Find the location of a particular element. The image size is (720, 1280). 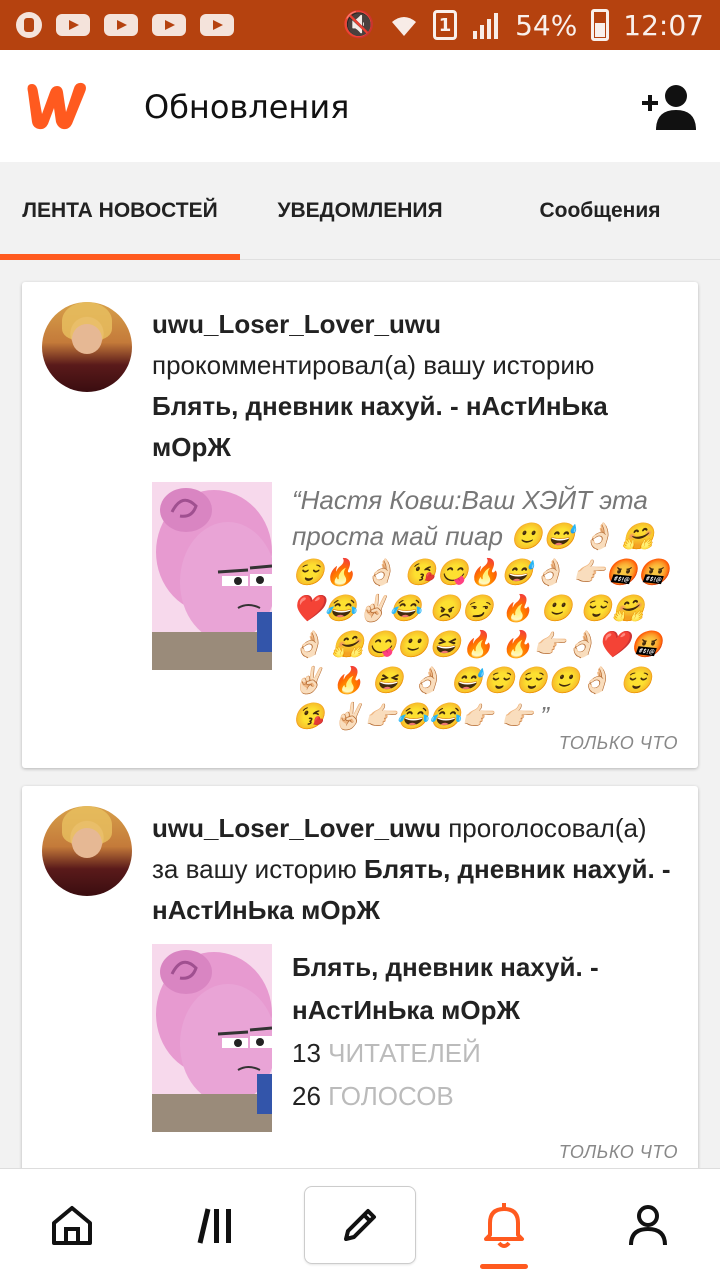

write-button is located at coordinates (360, 1225).